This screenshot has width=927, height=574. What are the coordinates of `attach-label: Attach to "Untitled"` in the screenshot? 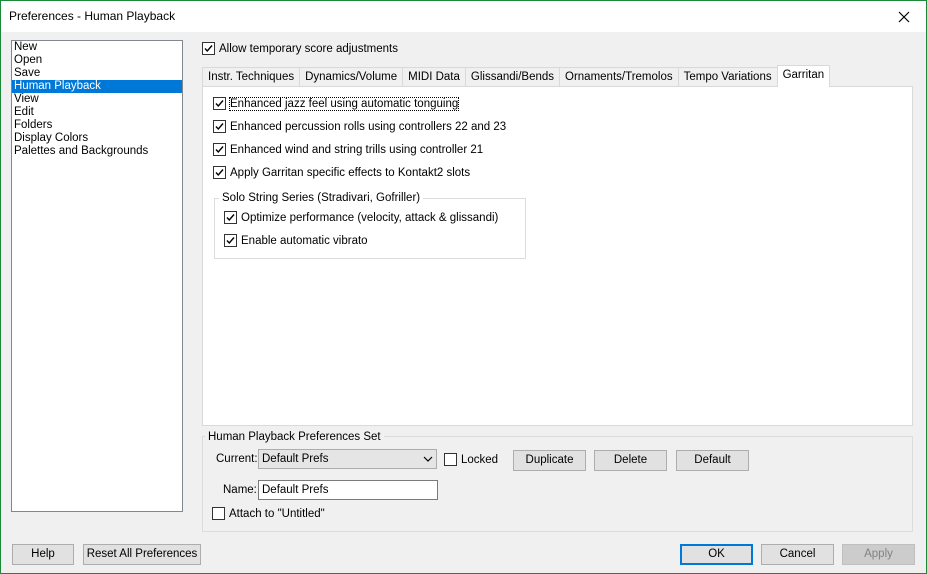 It's located at (277, 513).